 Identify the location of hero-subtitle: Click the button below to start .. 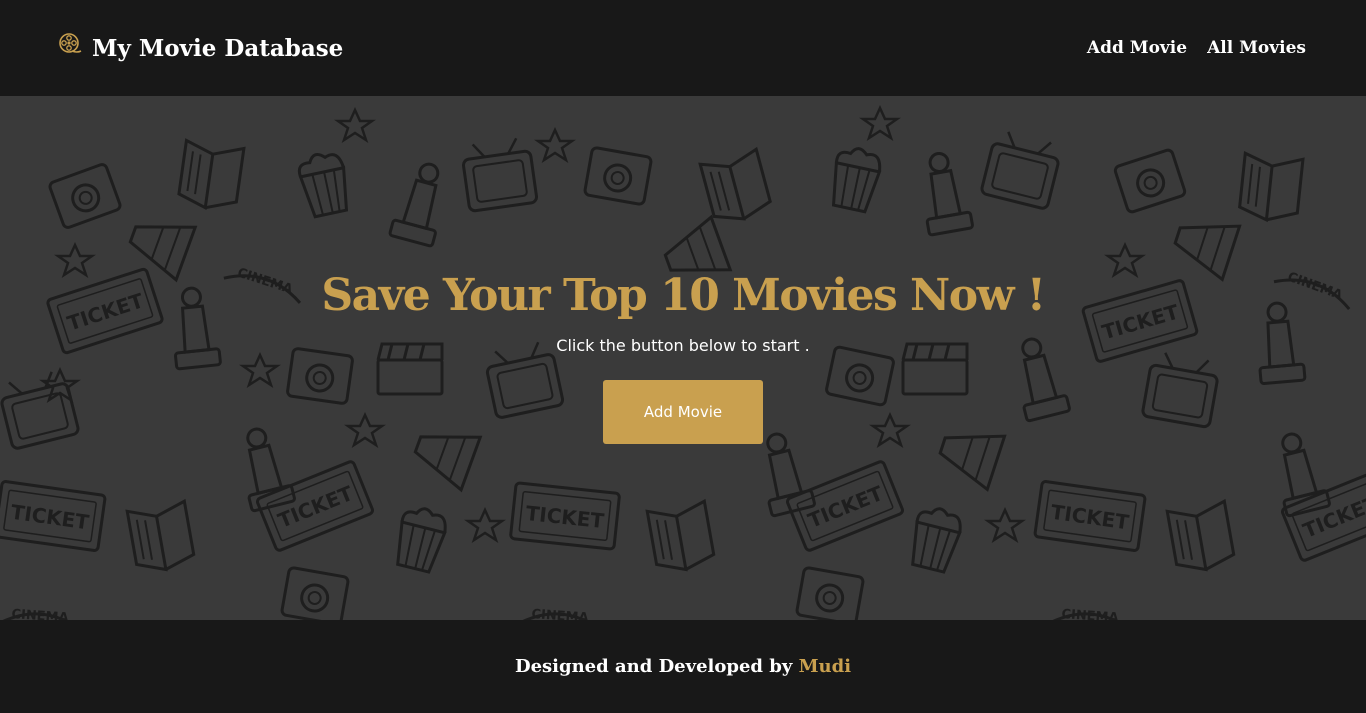
(683, 345).